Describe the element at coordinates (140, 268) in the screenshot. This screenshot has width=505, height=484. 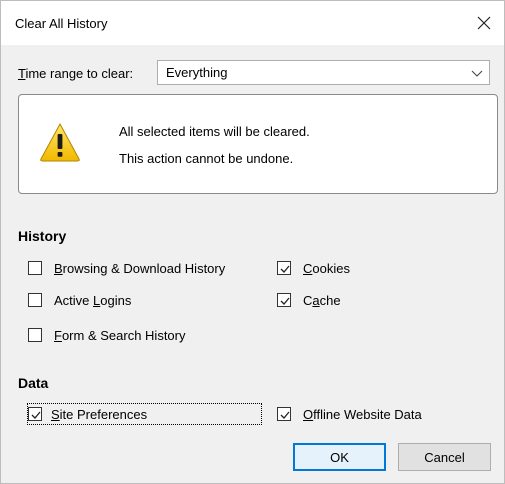
I see `checkbox-label: Browsing & Download History` at that location.